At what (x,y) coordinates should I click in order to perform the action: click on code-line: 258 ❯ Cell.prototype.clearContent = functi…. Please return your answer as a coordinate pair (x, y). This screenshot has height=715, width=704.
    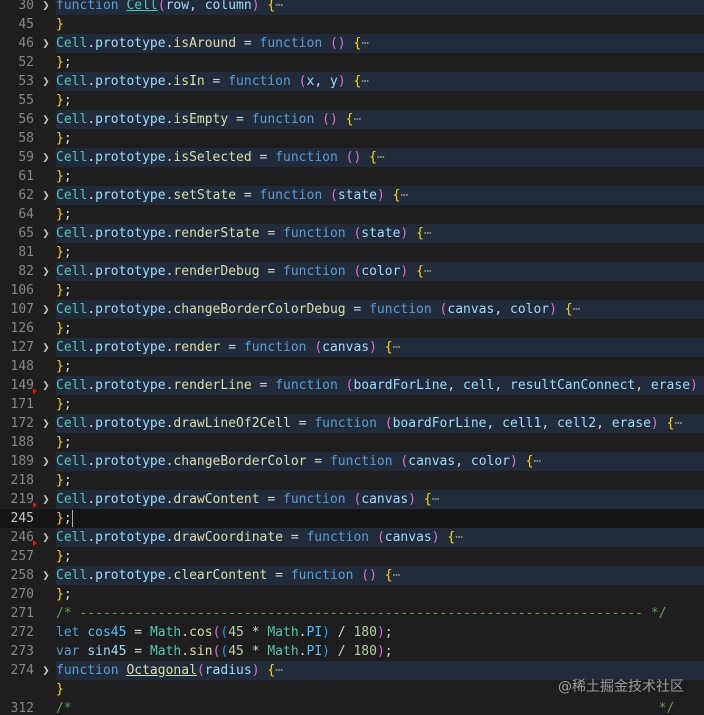
    Looking at the image, I should click on (352, 575).